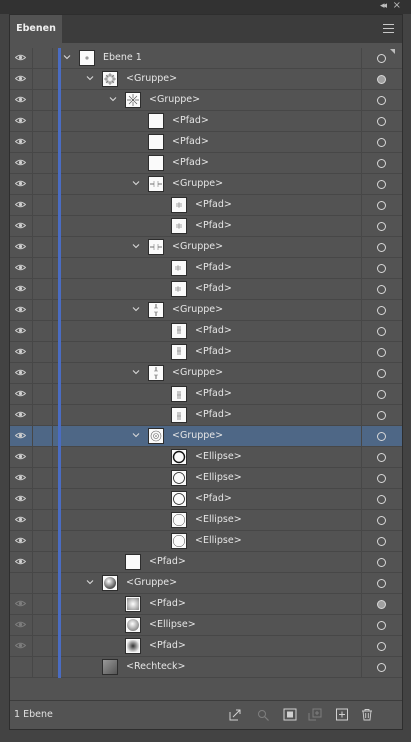 Image resolution: width=411 pixels, height=742 pixels. Describe the element at coordinates (367, 714) in the screenshot. I see `delete-icon` at that location.